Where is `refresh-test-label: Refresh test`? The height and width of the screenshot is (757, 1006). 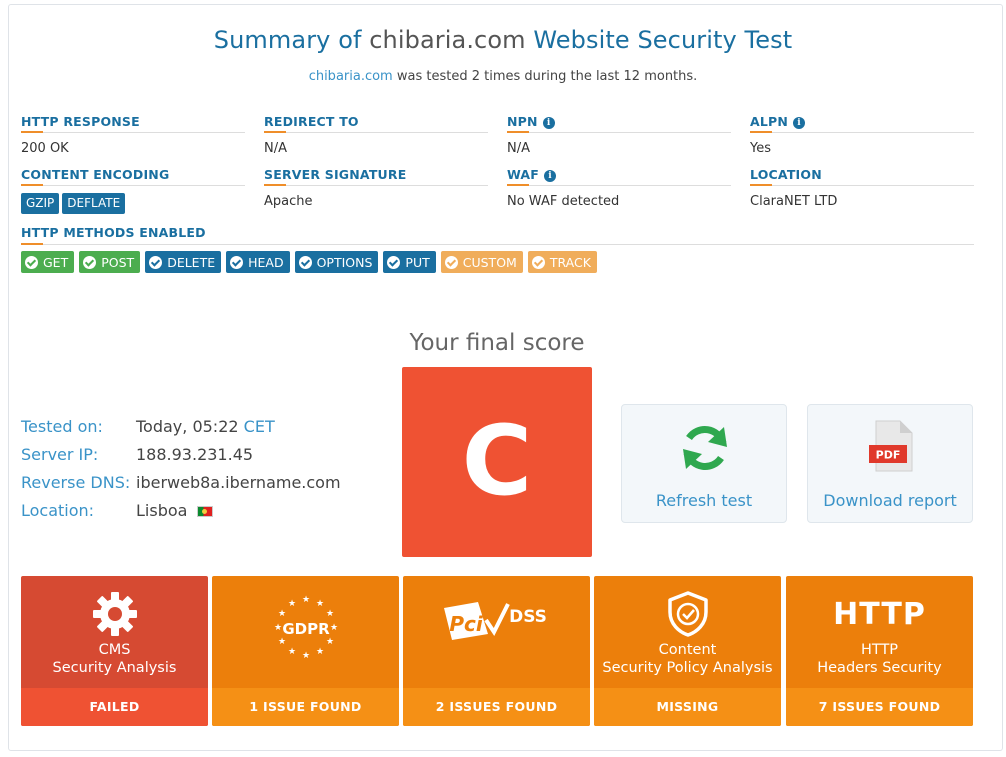
refresh-test-label: Refresh test is located at coordinates (704, 500).